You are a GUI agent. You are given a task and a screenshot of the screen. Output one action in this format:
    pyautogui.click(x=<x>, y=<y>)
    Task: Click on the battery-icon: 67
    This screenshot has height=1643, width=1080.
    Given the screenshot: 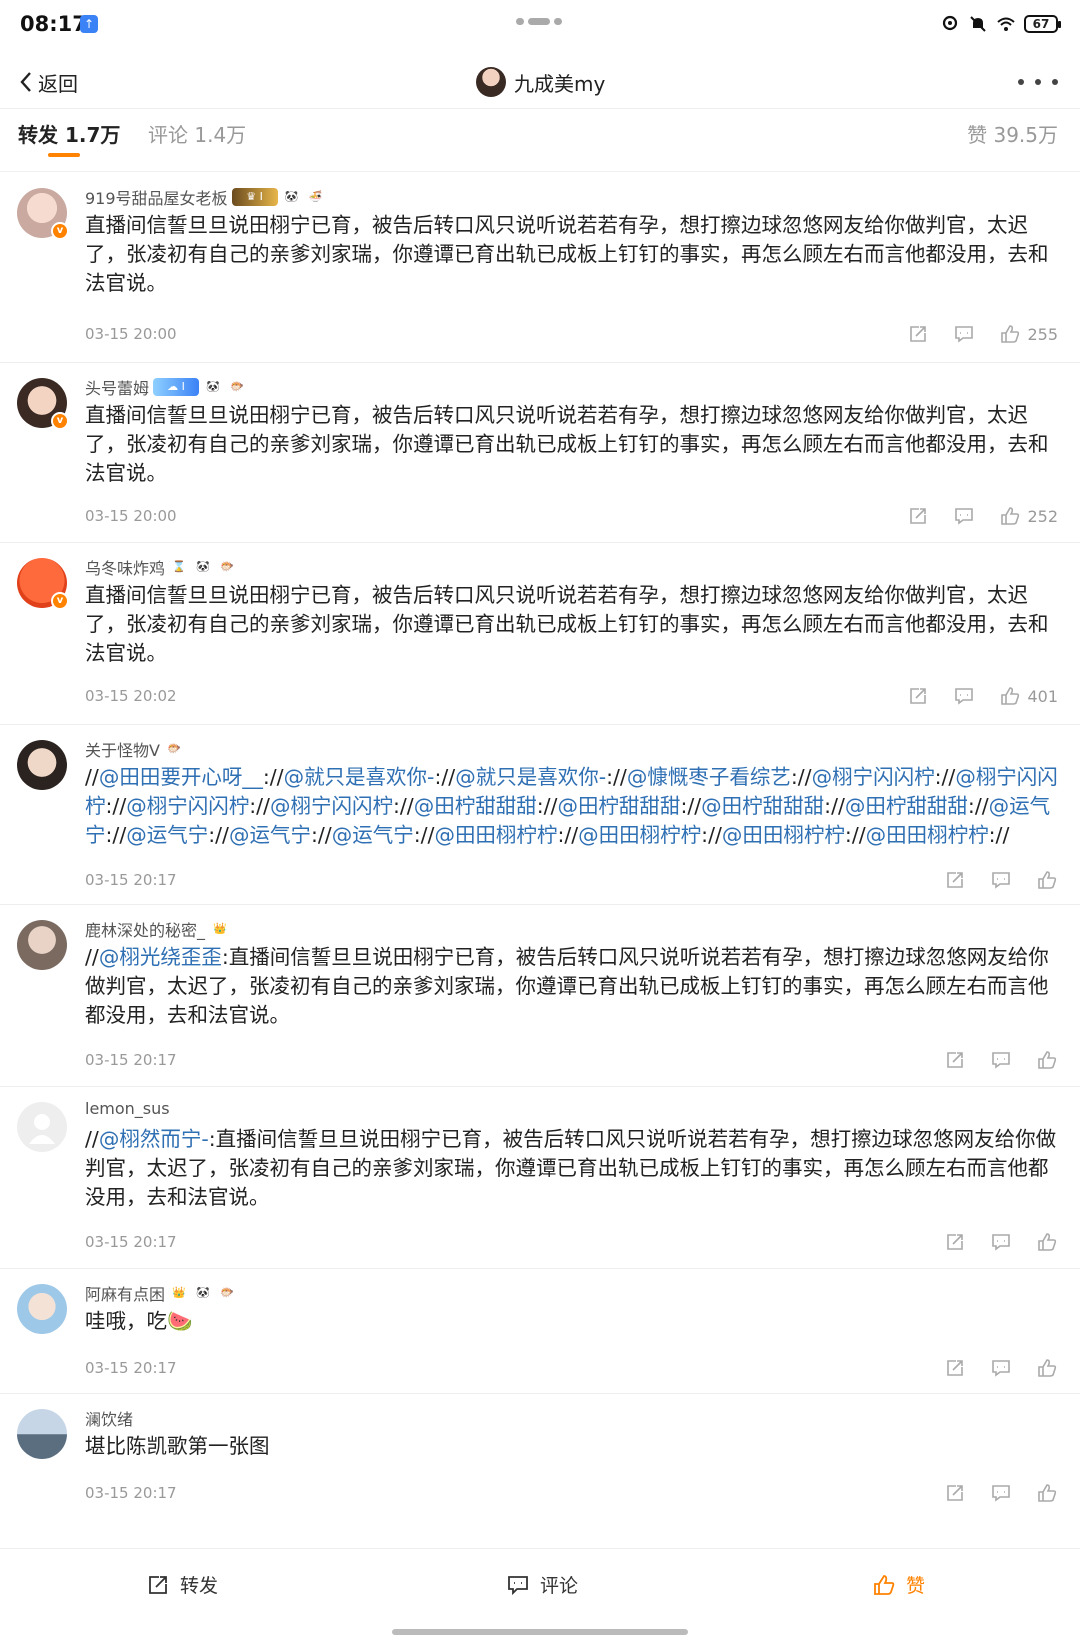 What is the action you would take?
    pyautogui.click(x=1042, y=24)
    